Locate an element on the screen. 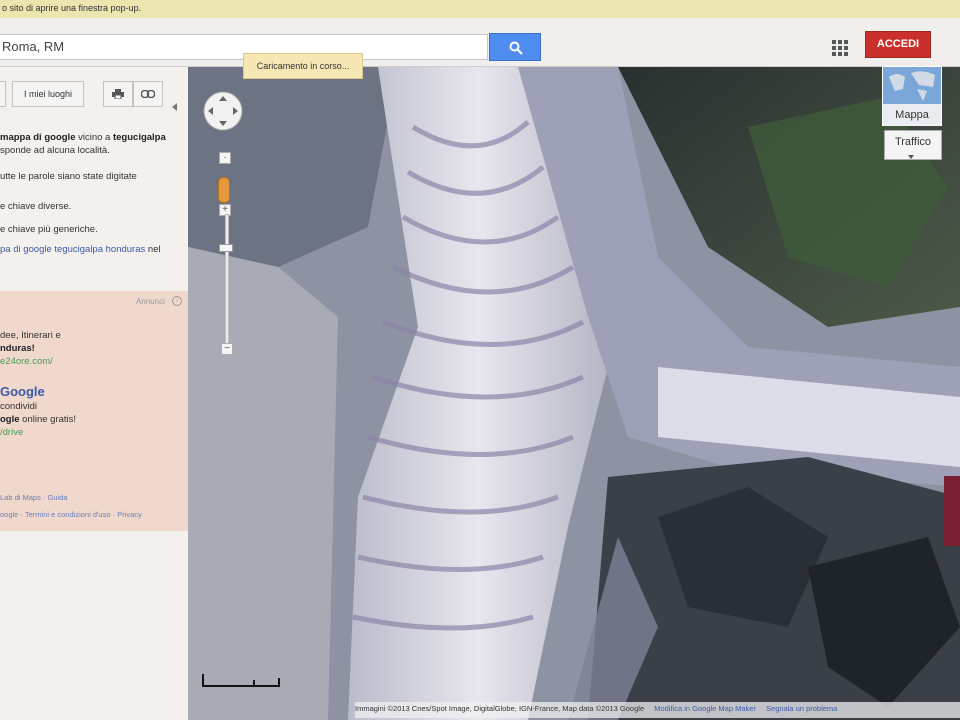  zoom-slider-handle is located at coordinates (226, 248).